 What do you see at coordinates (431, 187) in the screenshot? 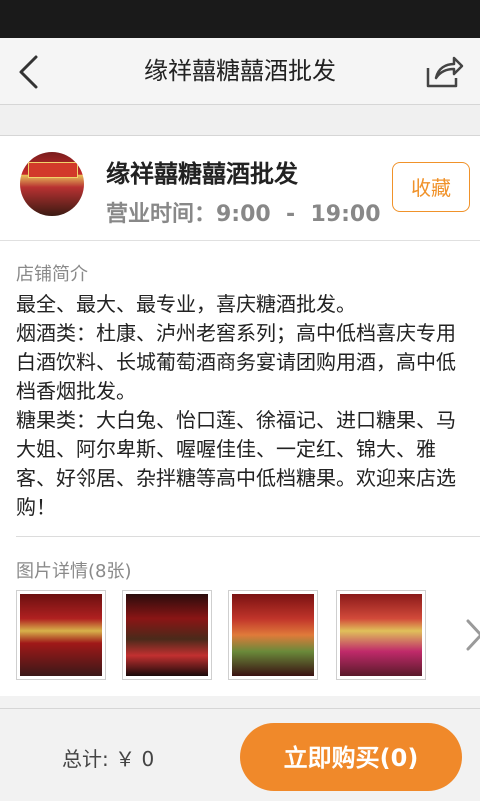
I see `favorite-button: 收藏` at bounding box center [431, 187].